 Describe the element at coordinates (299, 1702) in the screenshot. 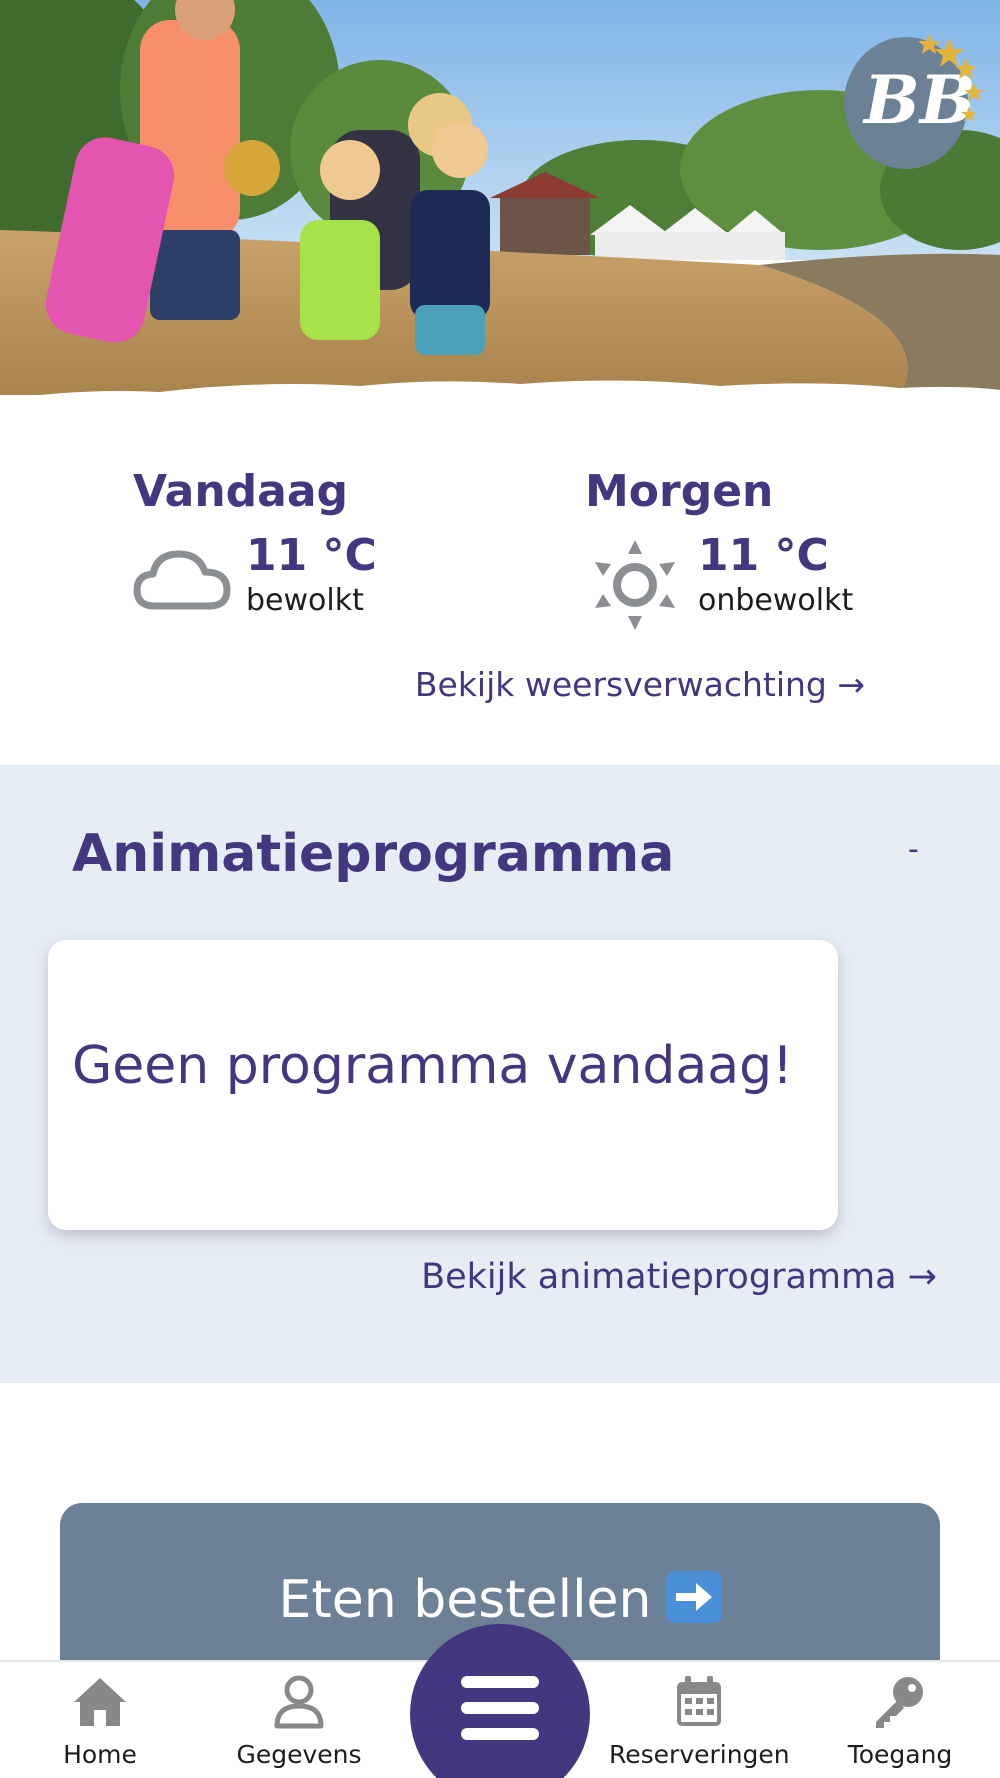

I see `user-icon` at that location.